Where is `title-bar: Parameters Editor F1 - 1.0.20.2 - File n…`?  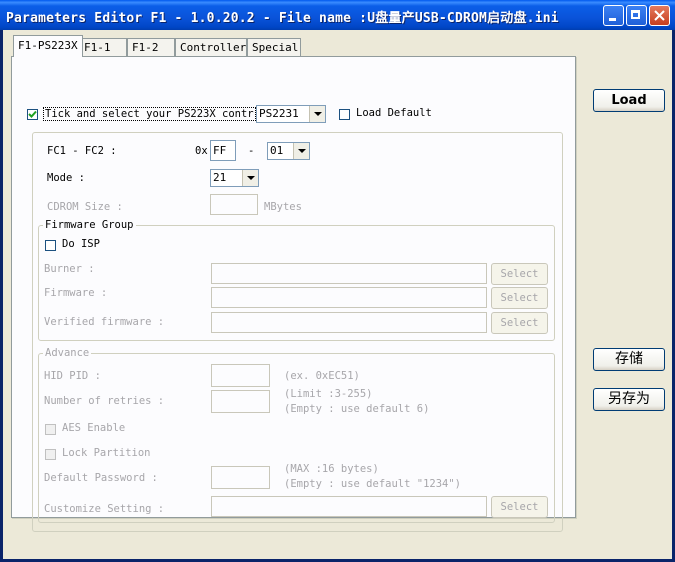
title-bar: Parameters Editor F1 - 1.0.20.2 - File n… is located at coordinates (337, 15).